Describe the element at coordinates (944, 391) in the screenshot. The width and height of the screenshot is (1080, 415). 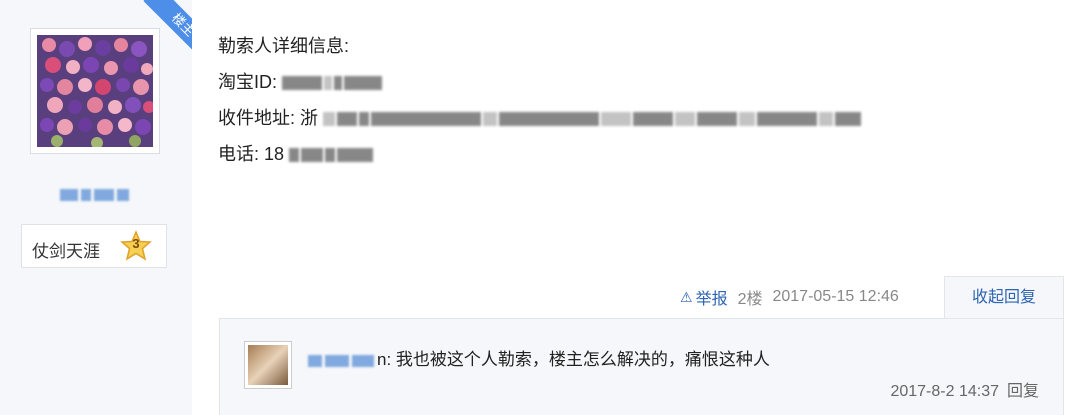
I see `reply-timestamp: 2017-8-2 14:37` at that location.